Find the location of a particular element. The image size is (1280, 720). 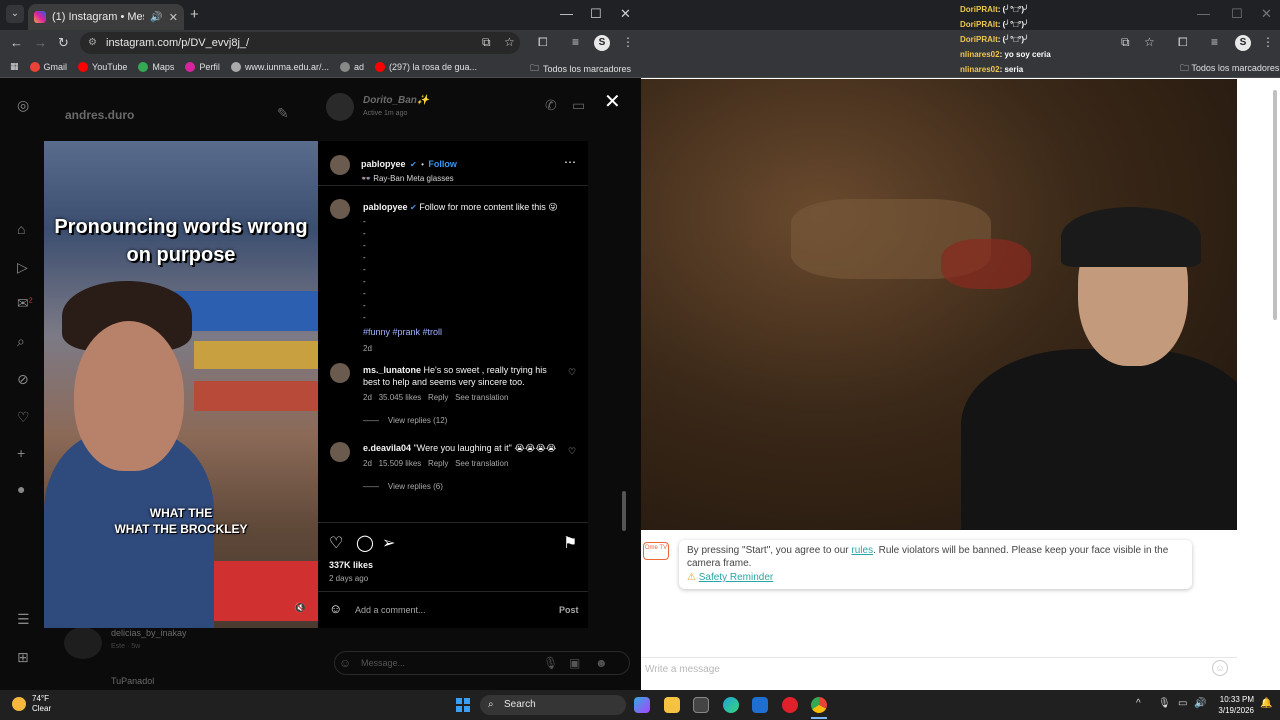

more-menu-icon: ☰ is located at coordinates (23, 619).